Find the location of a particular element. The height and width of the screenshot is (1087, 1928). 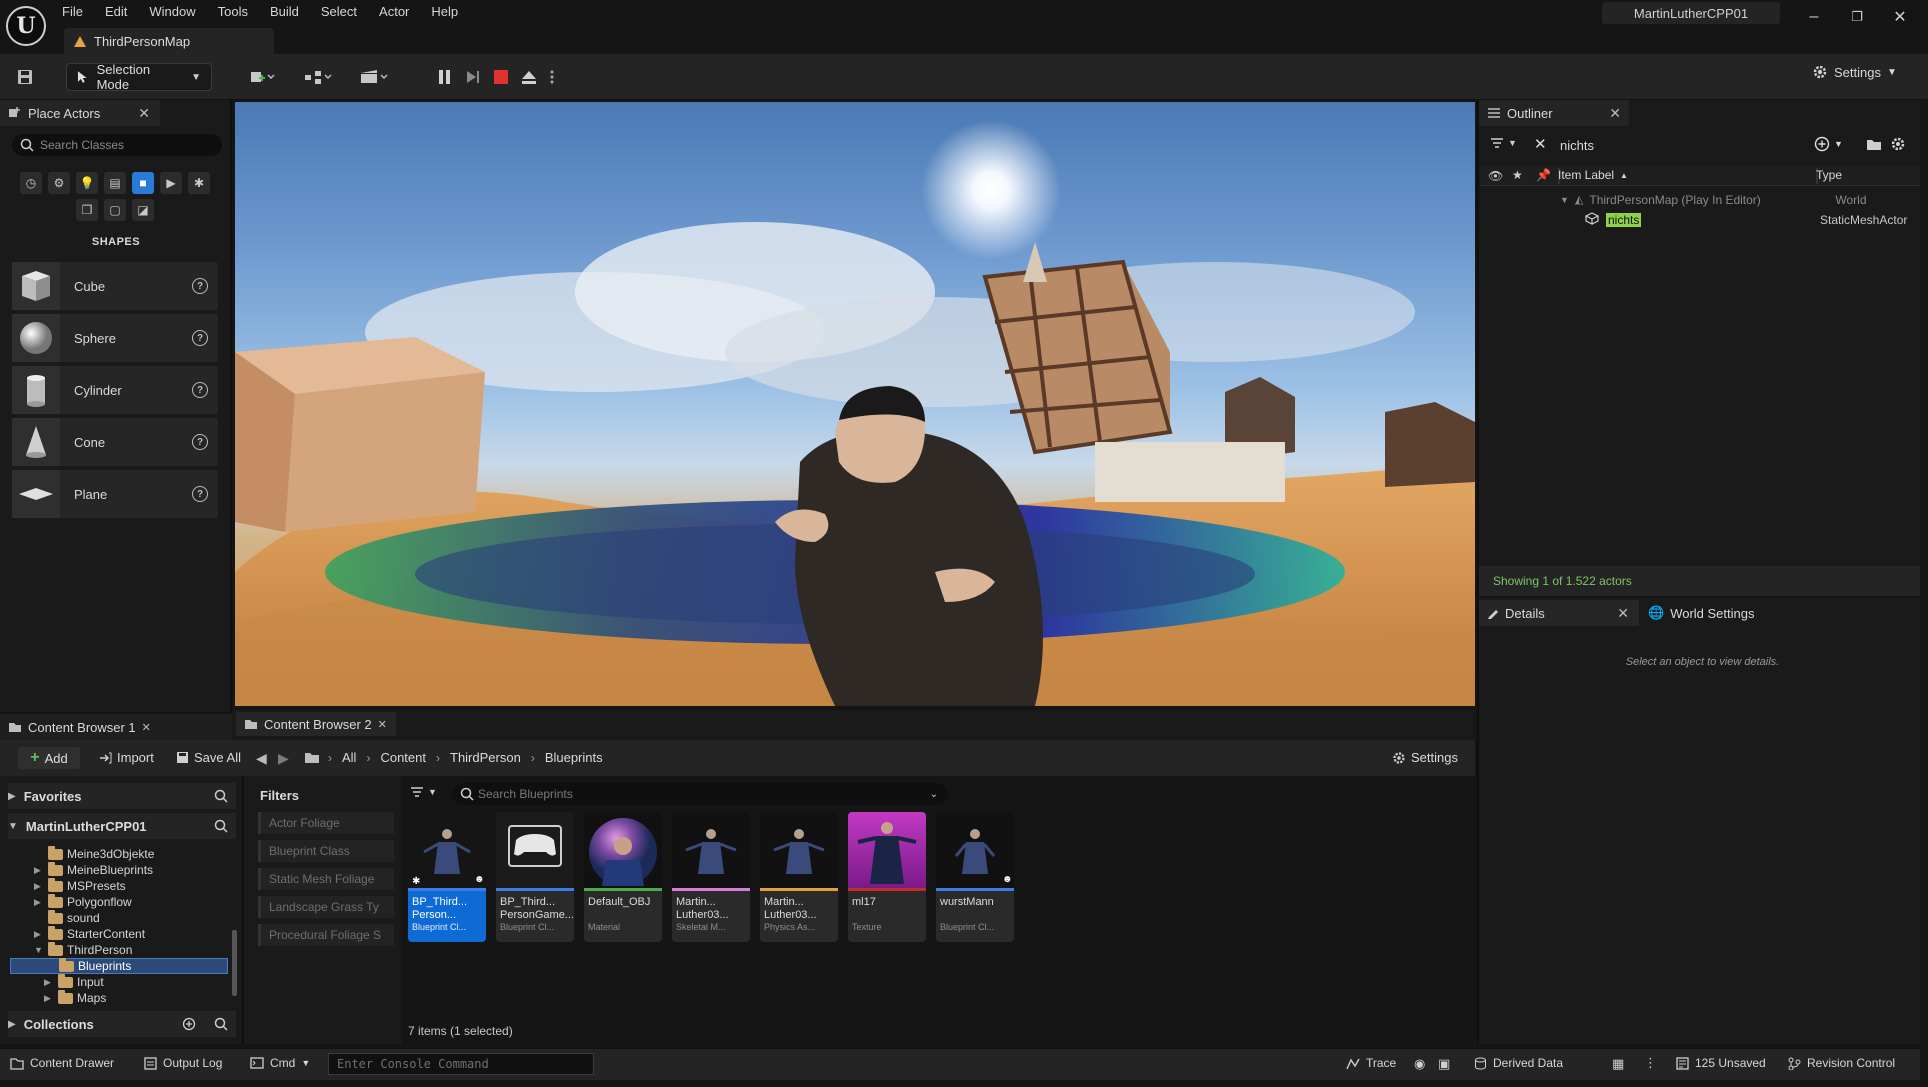

save-icon is located at coordinates (25, 77).